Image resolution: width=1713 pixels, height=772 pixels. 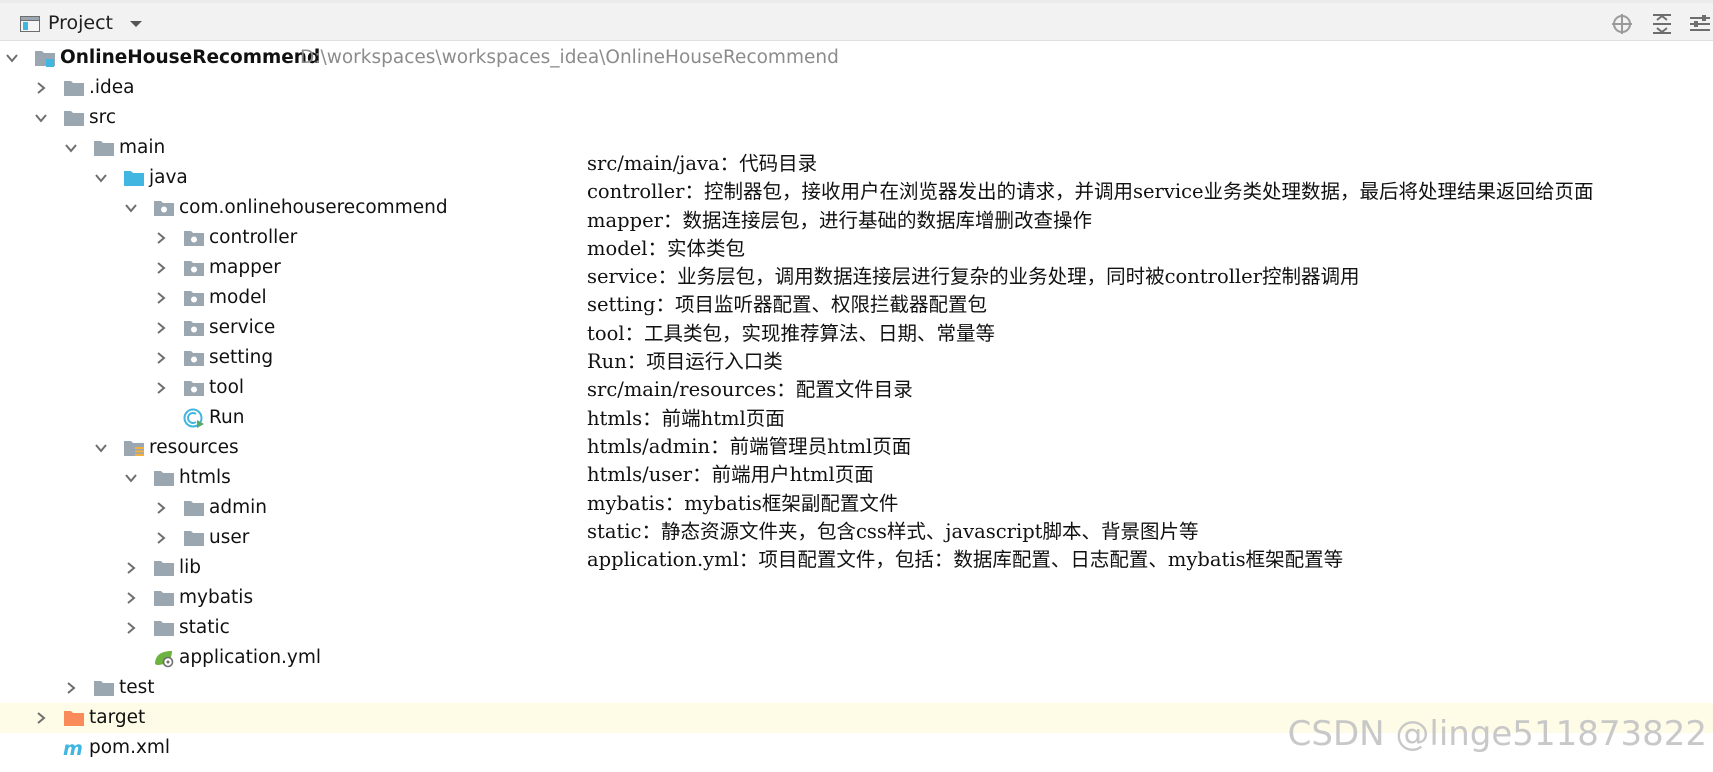 What do you see at coordinates (743, 503) in the screenshot?
I see `note-line: mybatis：mybatis框架副配置文件` at bounding box center [743, 503].